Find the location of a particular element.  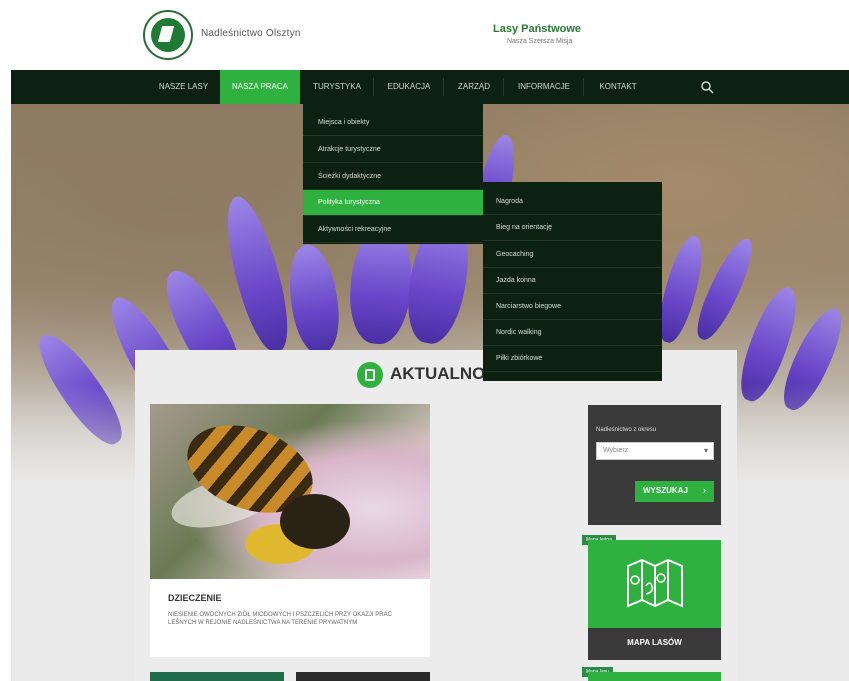

submenu-item: Nagroda is located at coordinates (572, 202).